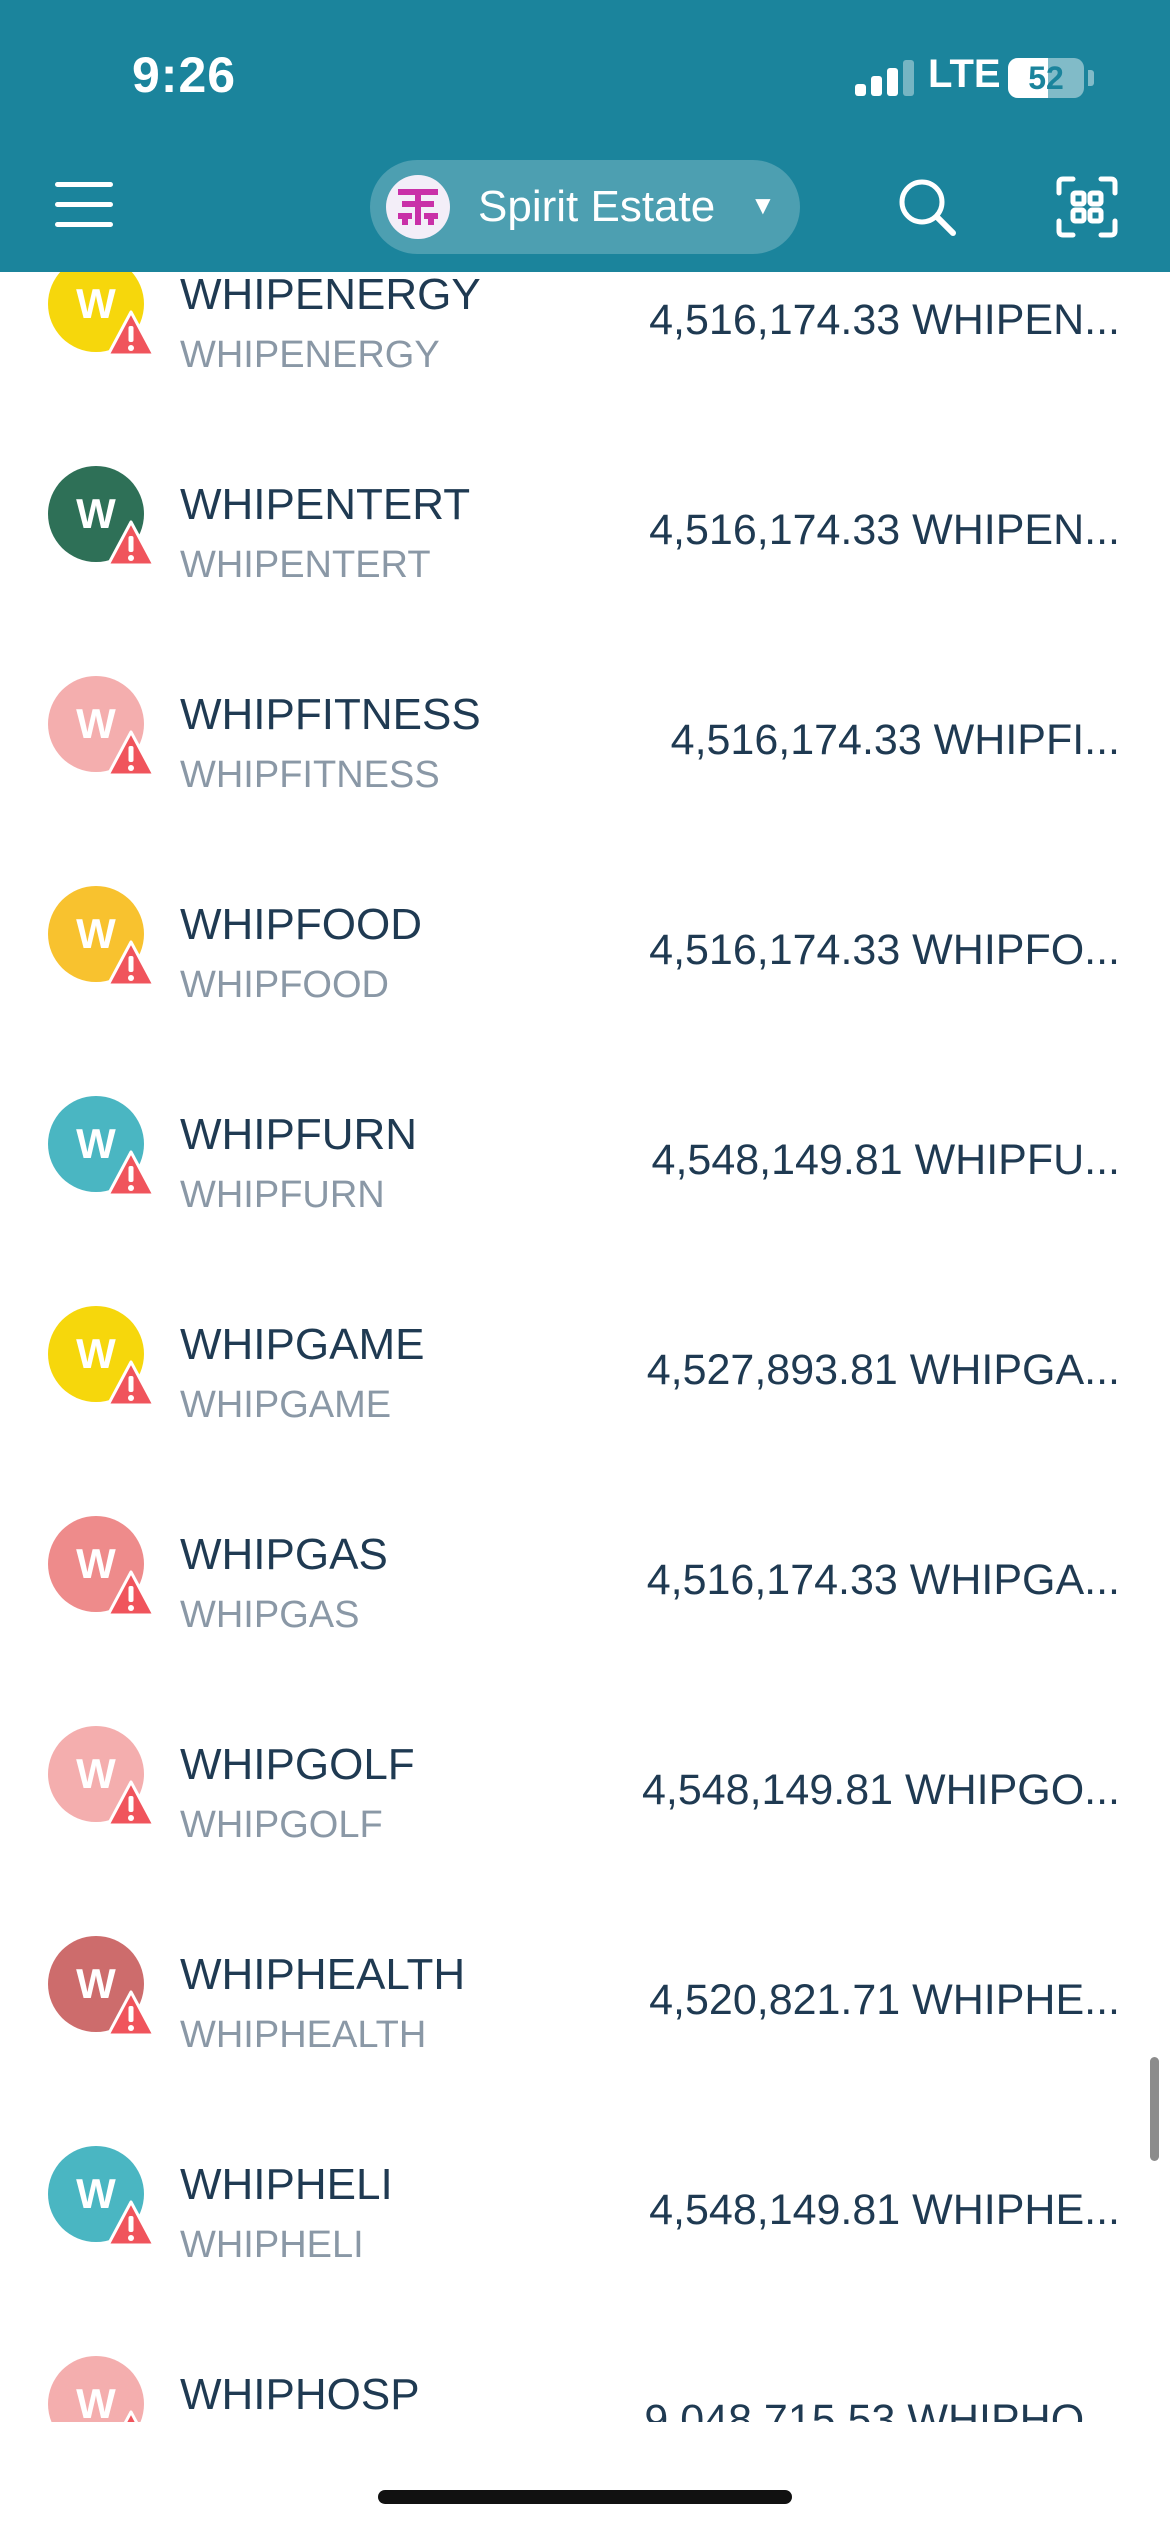 This screenshot has width=1170, height=2532. Describe the element at coordinates (310, 355) in the screenshot. I see `token-symbol: WHIPENERGY` at that location.